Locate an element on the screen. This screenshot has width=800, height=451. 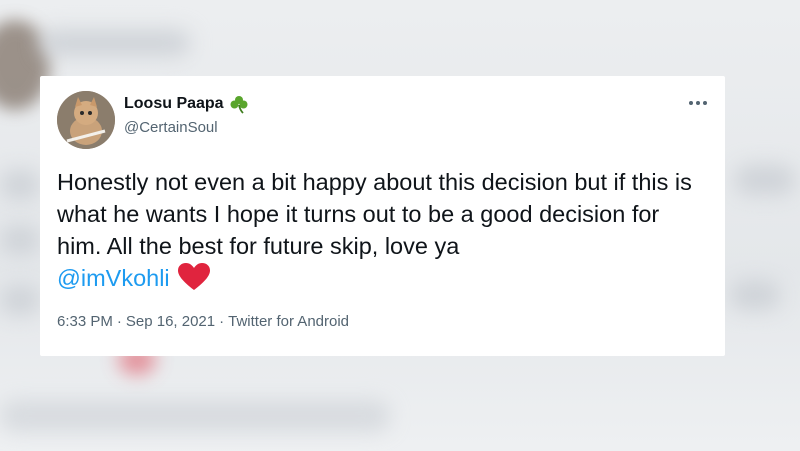
blurred-meta is located at coordinates (195, 416).